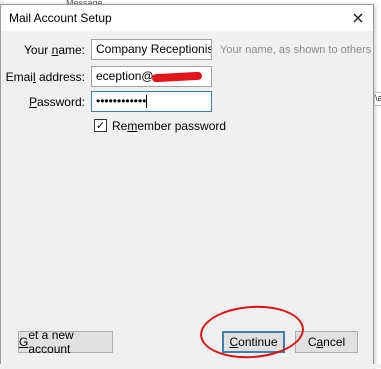  What do you see at coordinates (100, 125) in the screenshot?
I see `remember-password-checkbox: ✓` at bounding box center [100, 125].